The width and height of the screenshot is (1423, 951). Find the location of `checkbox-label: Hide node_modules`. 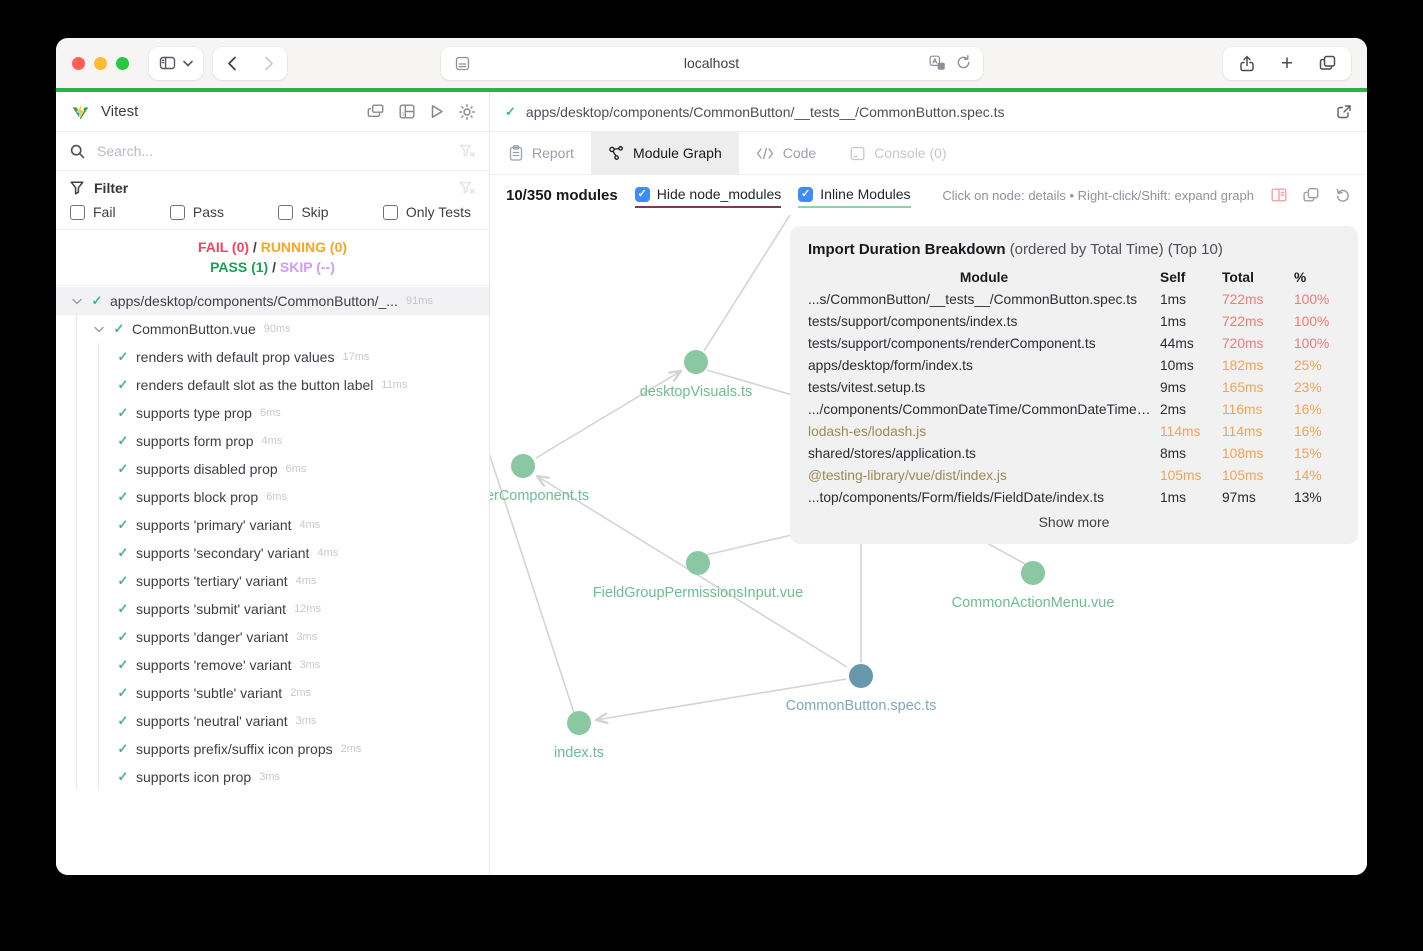

checkbox-label: Hide node_modules is located at coordinates (719, 194).